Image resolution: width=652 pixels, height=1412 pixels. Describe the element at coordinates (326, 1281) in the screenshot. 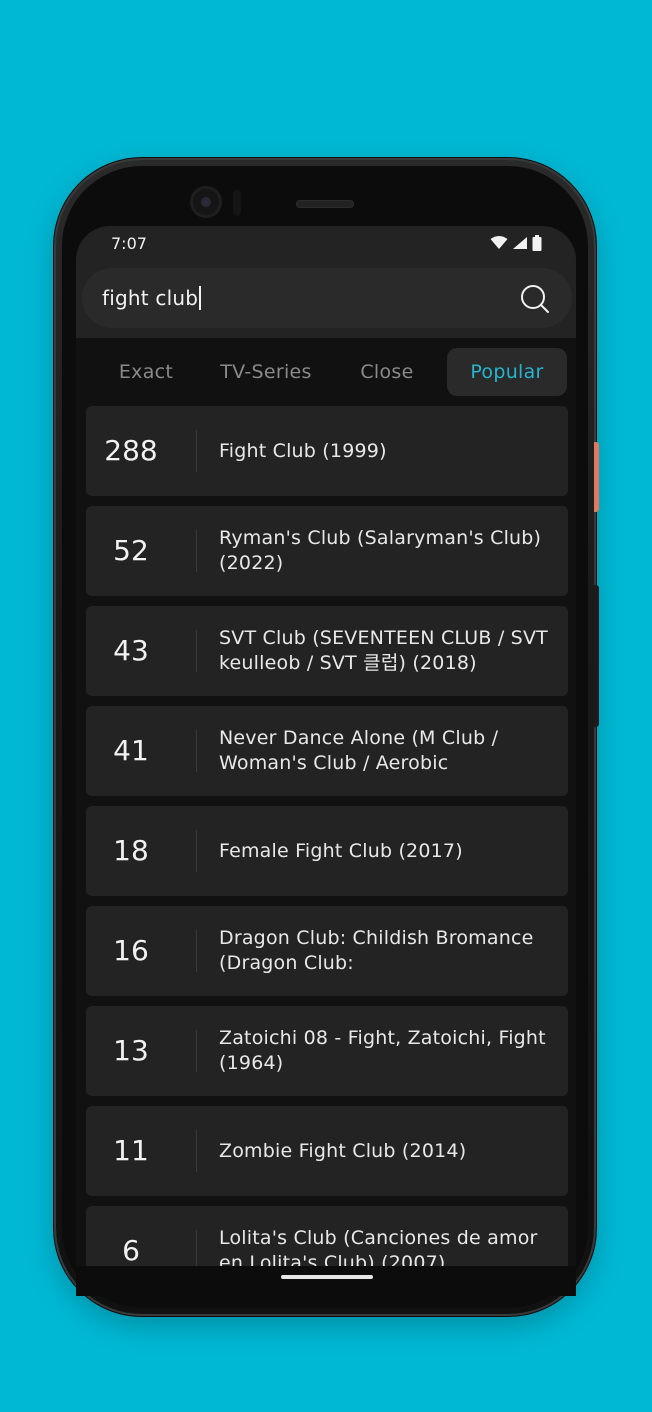

I see `navigation-bar` at that location.